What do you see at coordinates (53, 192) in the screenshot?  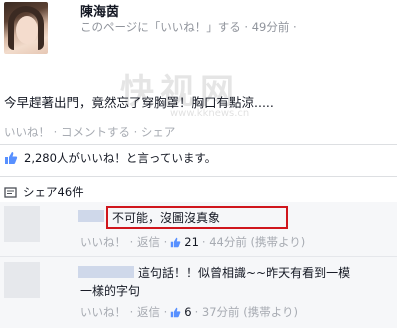 I see `shares-text: シェア46件` at bounding box center [53, 192].